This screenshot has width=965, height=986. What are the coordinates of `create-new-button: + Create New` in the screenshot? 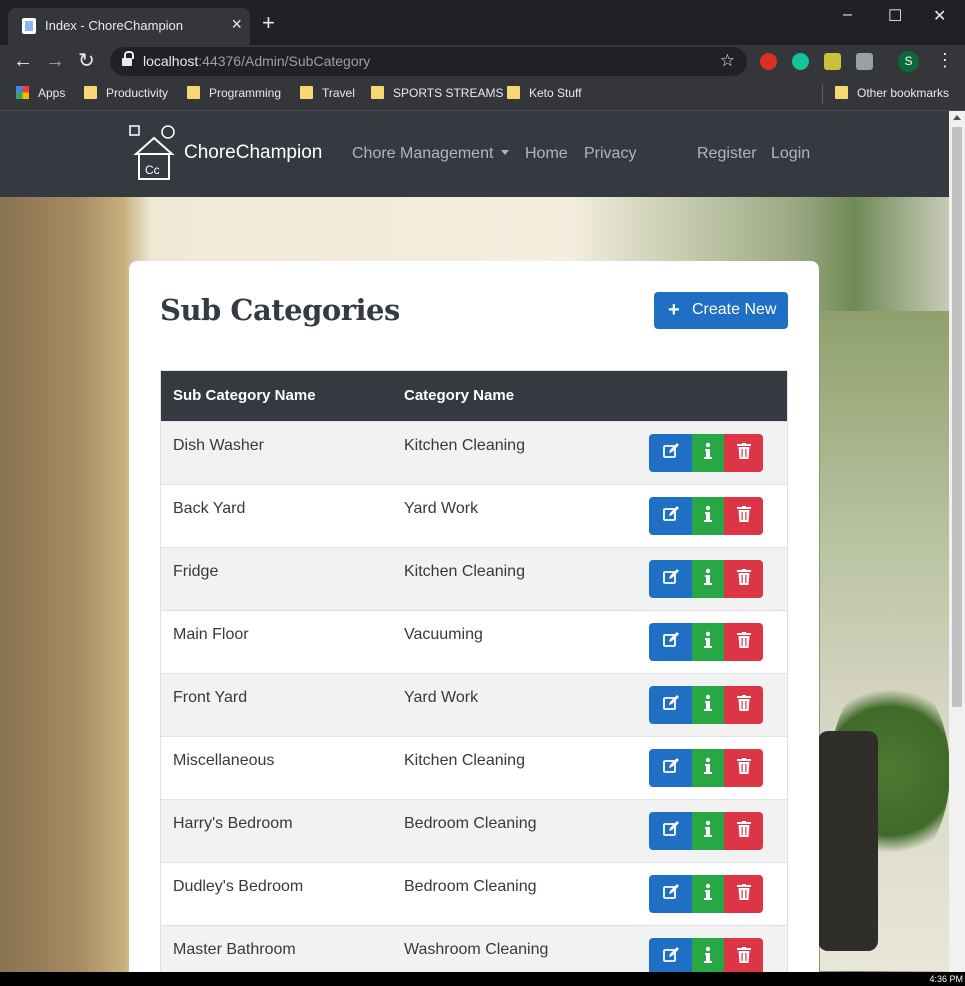 It's located at (721, 310).